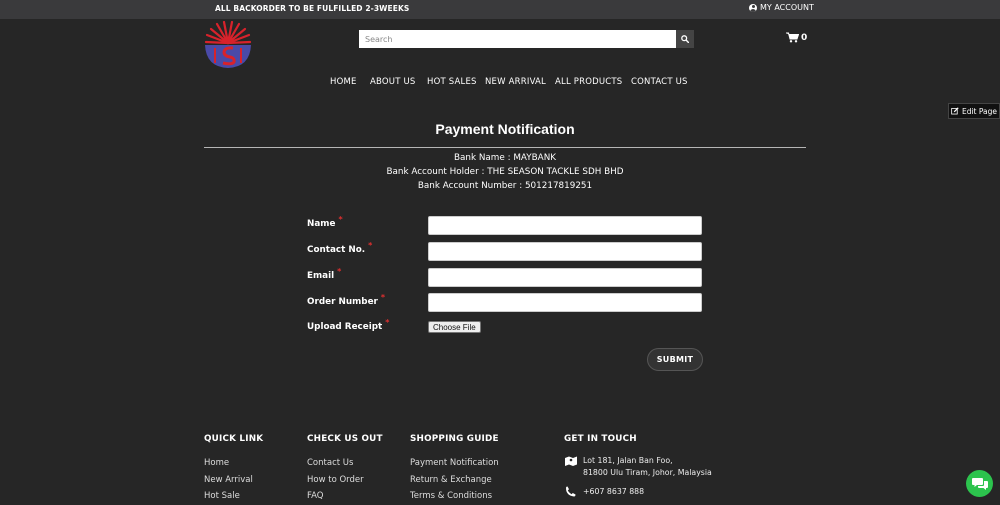 The width and height of the screenshot is (1000, 505). Describe the element at coordinates (955, 111) in the screenshot. I see `edit-icon` at that location.